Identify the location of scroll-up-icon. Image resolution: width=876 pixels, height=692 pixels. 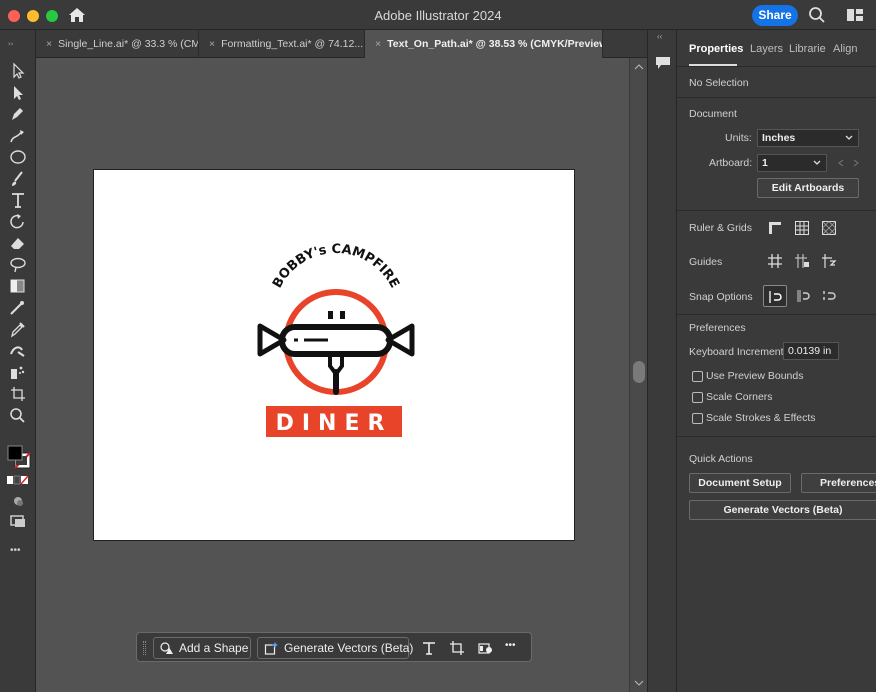
(639, 67).